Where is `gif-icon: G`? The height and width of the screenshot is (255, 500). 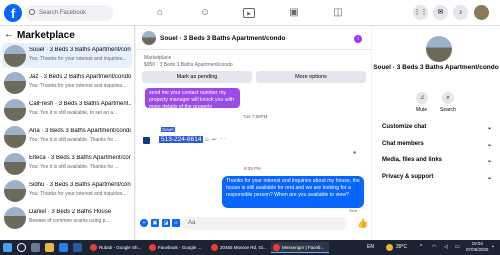 gif-icon: G is located at coordinates (176, 223).